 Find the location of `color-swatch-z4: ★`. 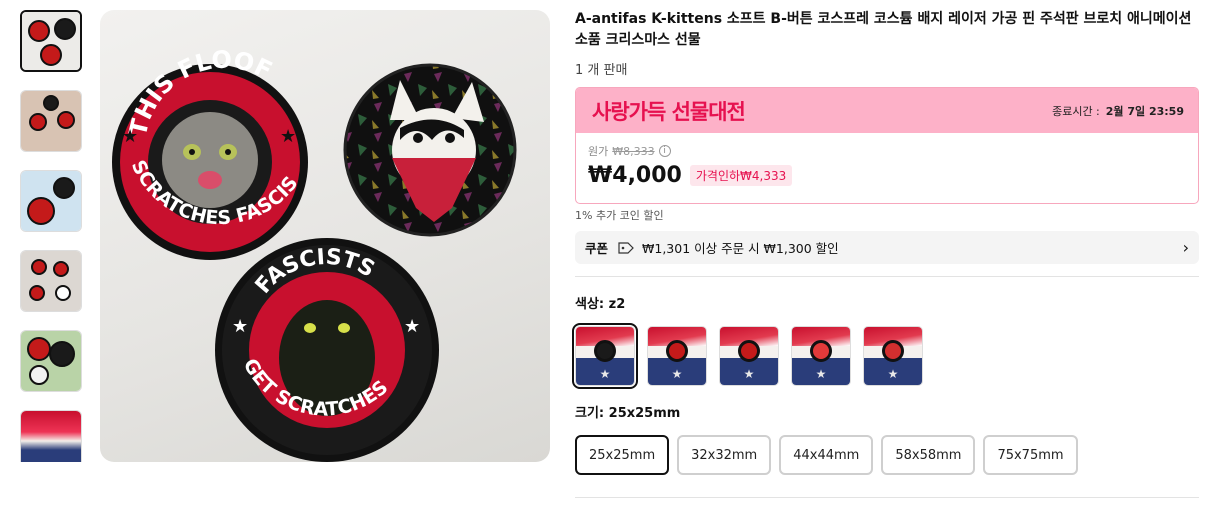

color-swatch-z4: ★ is located at coordinates (821, 356).